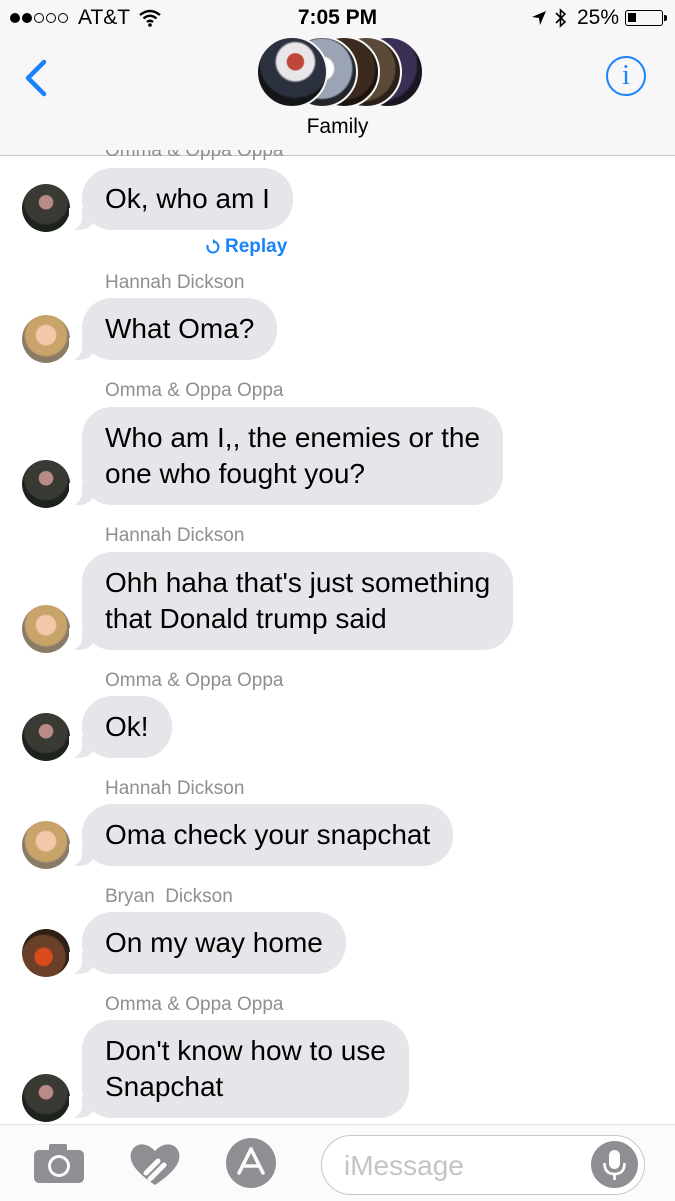 The height and width of the screenshot is (1201, 675). I want to click on sender-name: Bryan Dickson, so click(169, 896).